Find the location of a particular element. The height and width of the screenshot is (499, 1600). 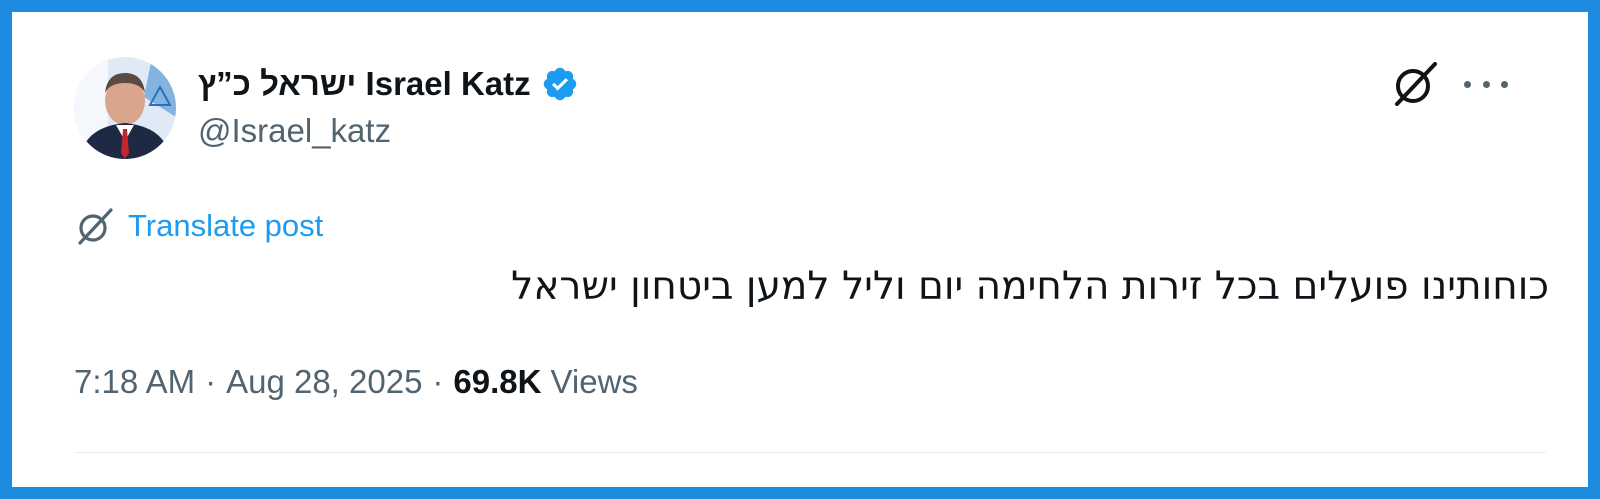

author-row: ישראל כ”ץ Israel Katz is located at coordinates (388, 84).